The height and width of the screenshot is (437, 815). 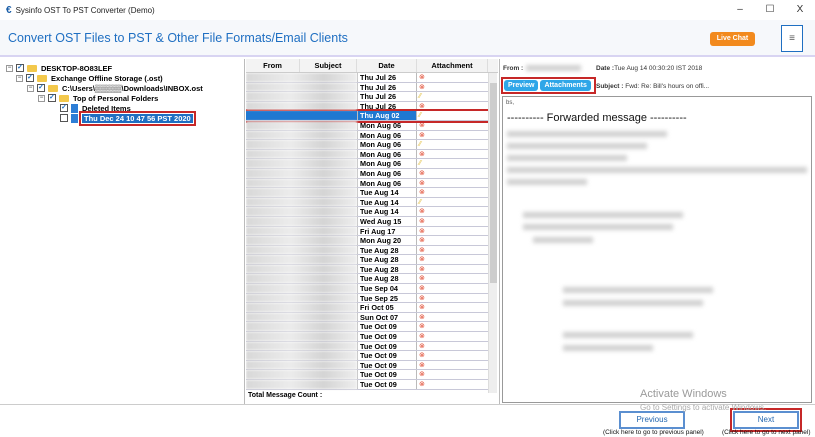 What do you see at coordinates (387, 115) in the screenshot?
I see `row-date: Thu Aug 02` at bounding box center [387, 115].